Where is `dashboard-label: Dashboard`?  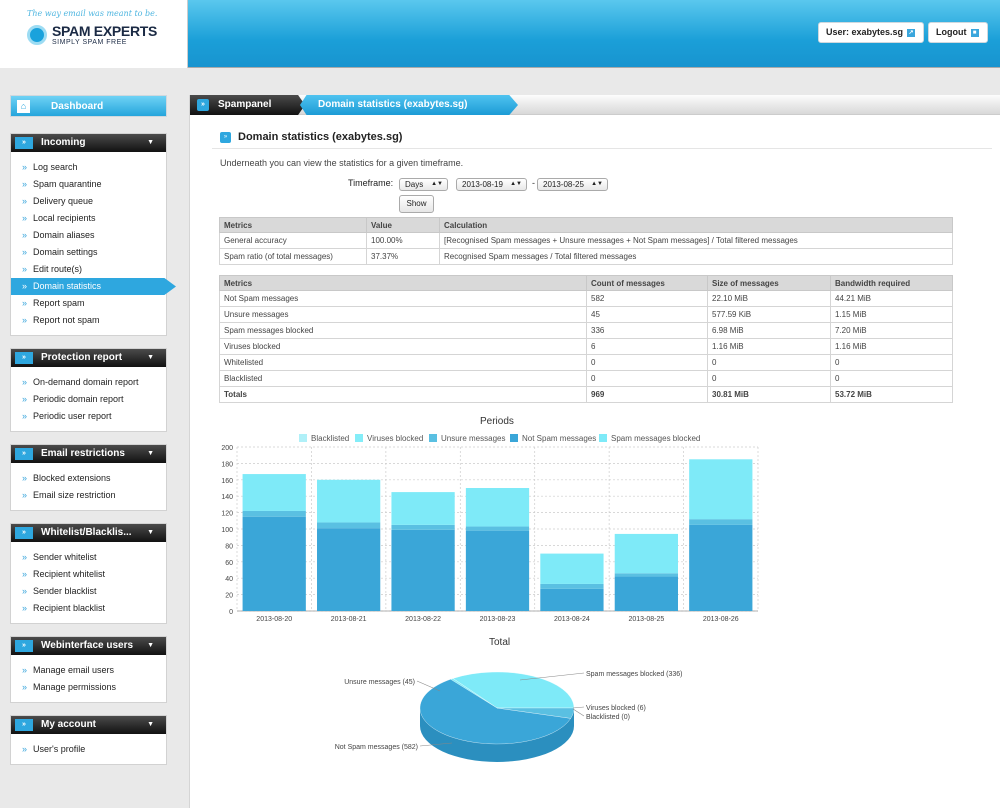 dashboard-label: Dashboard is located at coordinates (77, 106).